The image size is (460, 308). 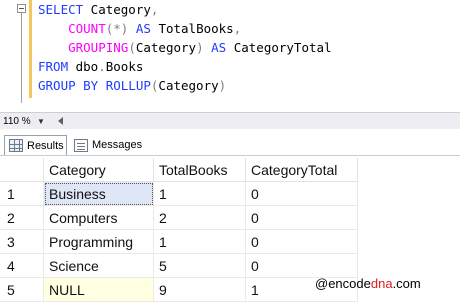 I want to click on table-row: 5 NULL 9 1, so click(x=179, y=290).